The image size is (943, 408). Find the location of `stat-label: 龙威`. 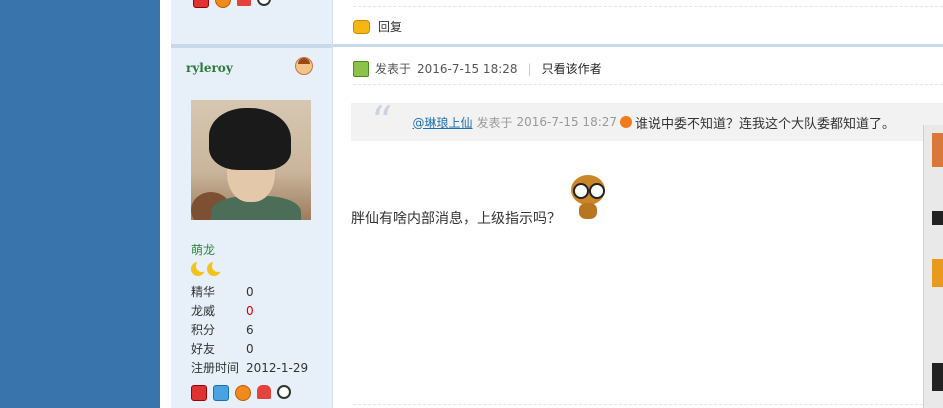

stat-label: 龙威 is located at coordinates (203, 311).